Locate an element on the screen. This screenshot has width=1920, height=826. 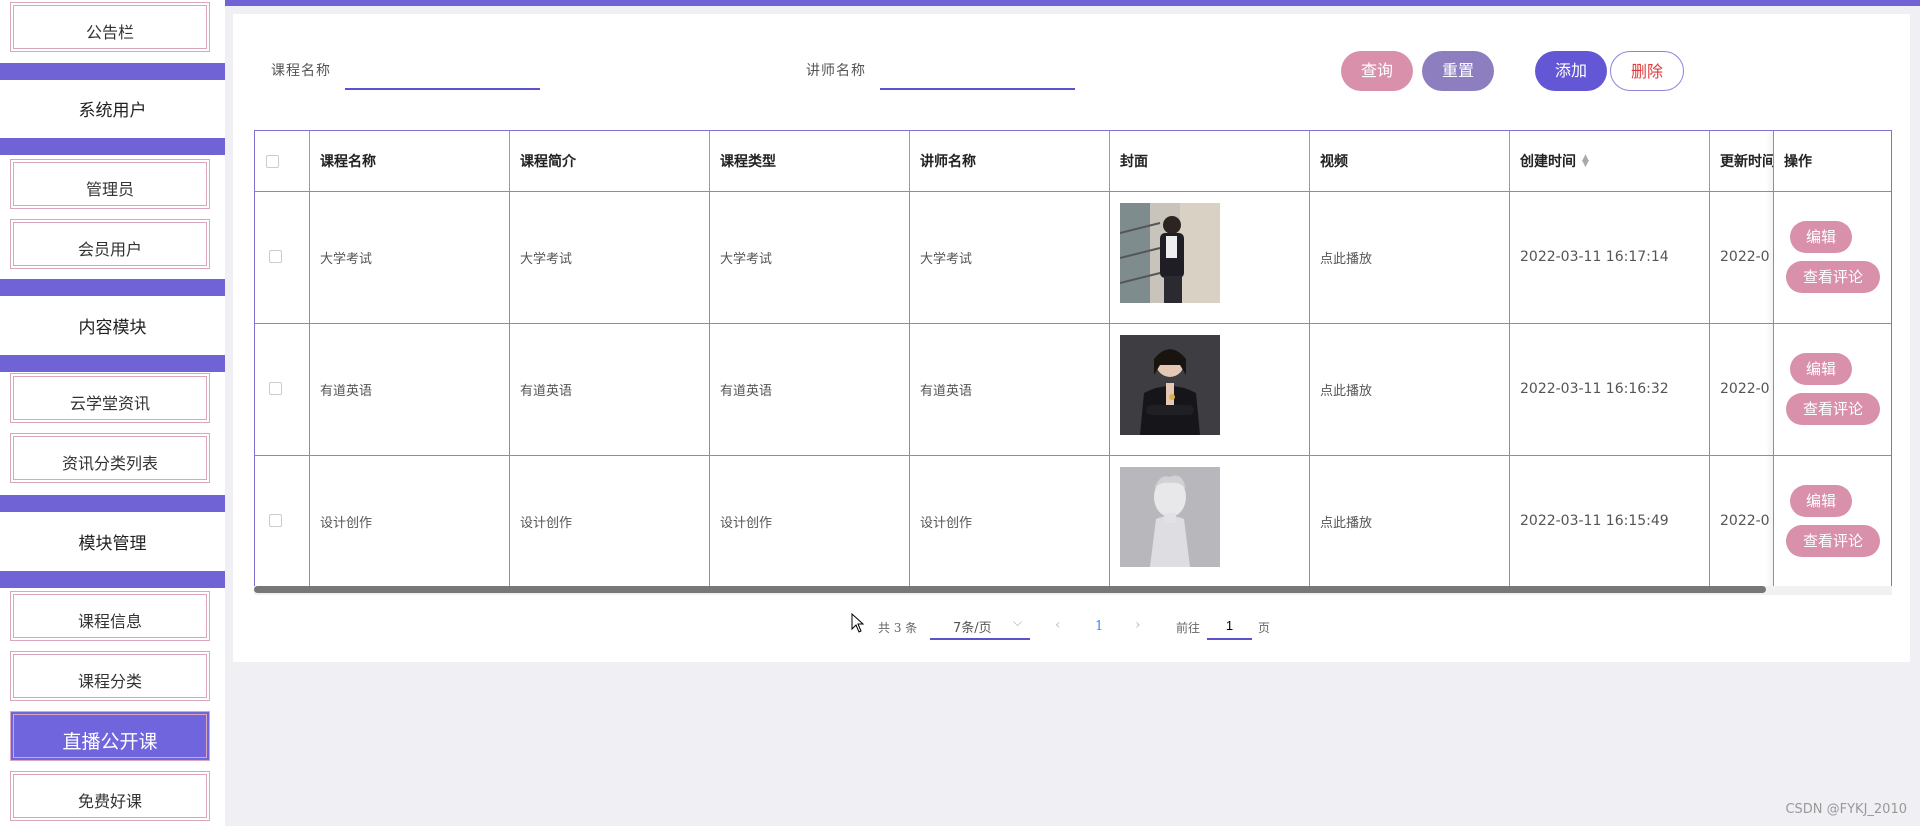
delete-button: 删除 is located at coordinates (1647, 71).